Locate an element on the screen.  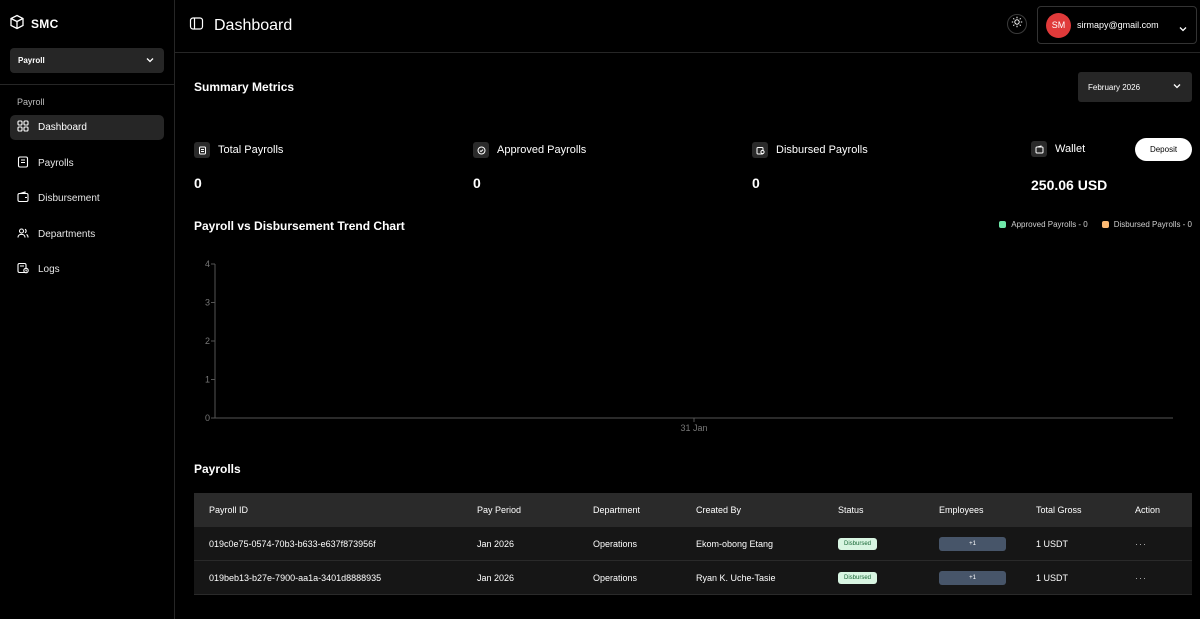
y-tick-label: 1 is located at coordinates (207, 380).